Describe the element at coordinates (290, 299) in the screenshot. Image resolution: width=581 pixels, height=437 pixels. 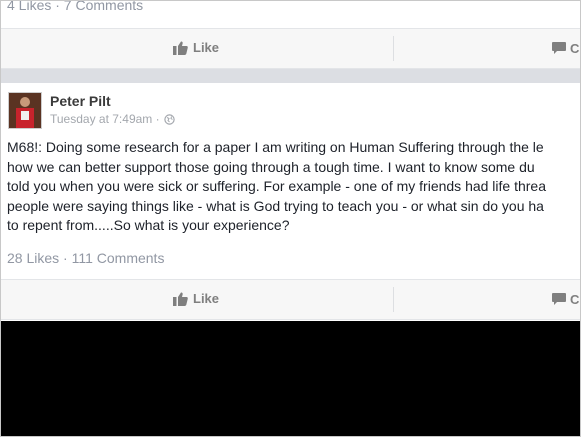
I see `post-action-bar: Like C` at that location.